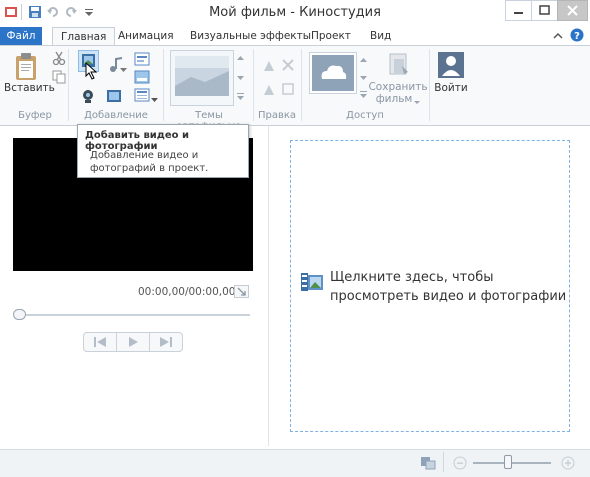  What do you see at coordinates (29, 88) in the screenshot?
I see `paste-label: Вставить` at bounding box center [29, 88].